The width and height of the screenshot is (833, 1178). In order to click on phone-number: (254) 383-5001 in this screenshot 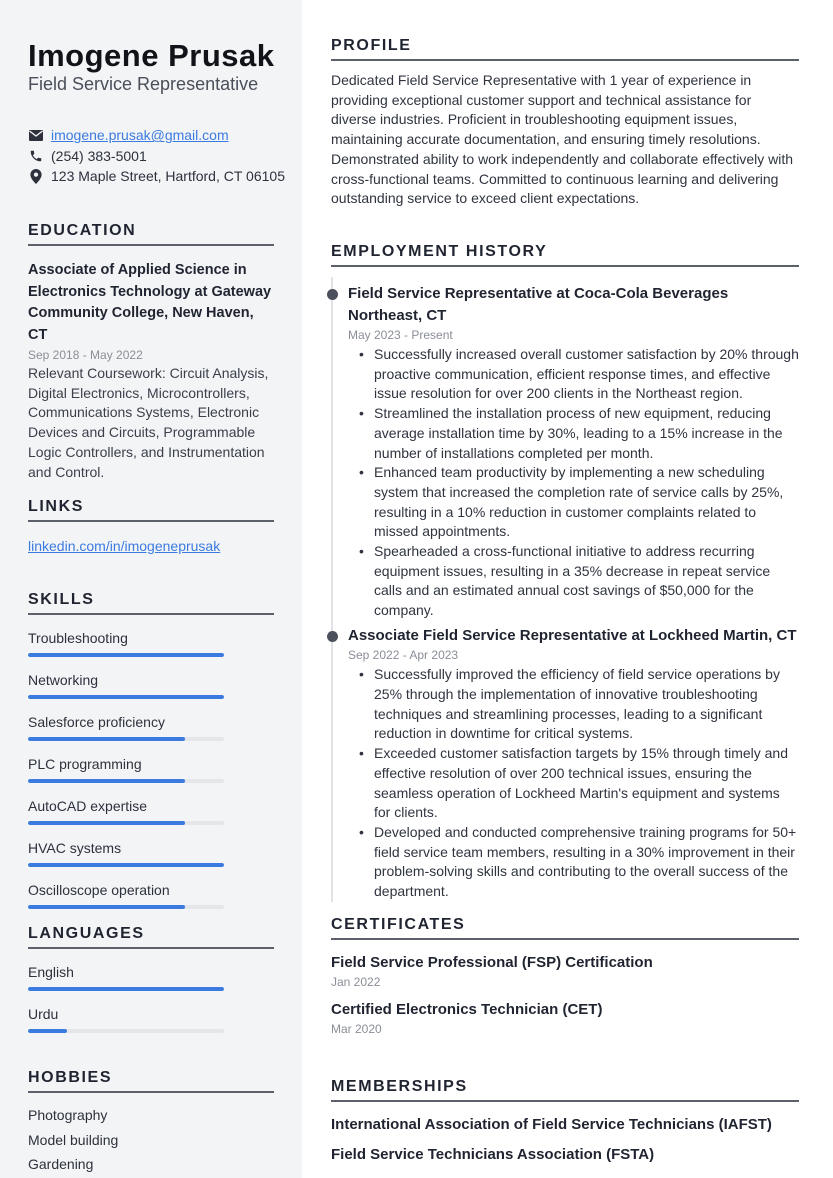, I will do `click(99, 155)`.